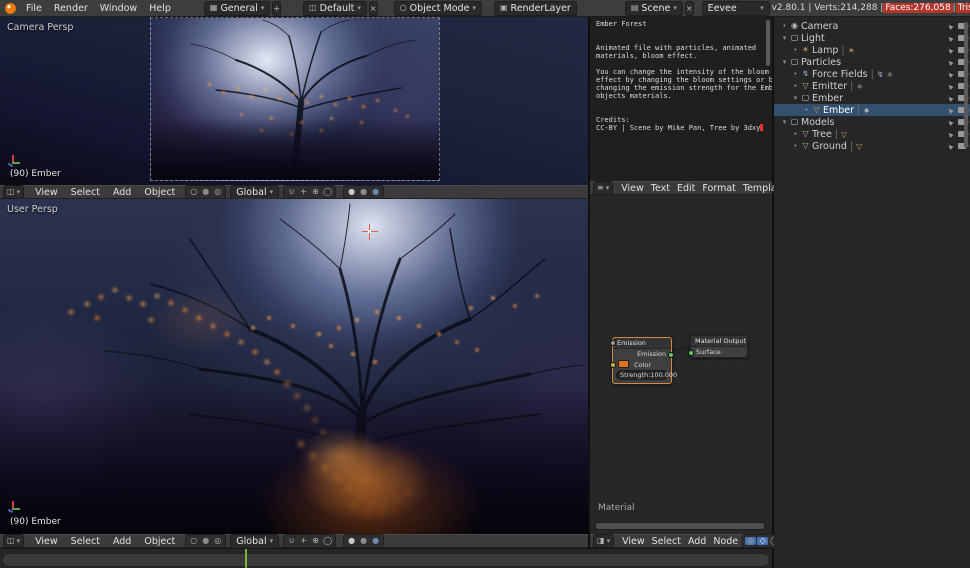 The height and width of the screenshot is (568, 970). Describe the element at coordinates (872, 26) in the screenshot. I see `outliner-row-camera: • ◉ Camera ▶` at that location.